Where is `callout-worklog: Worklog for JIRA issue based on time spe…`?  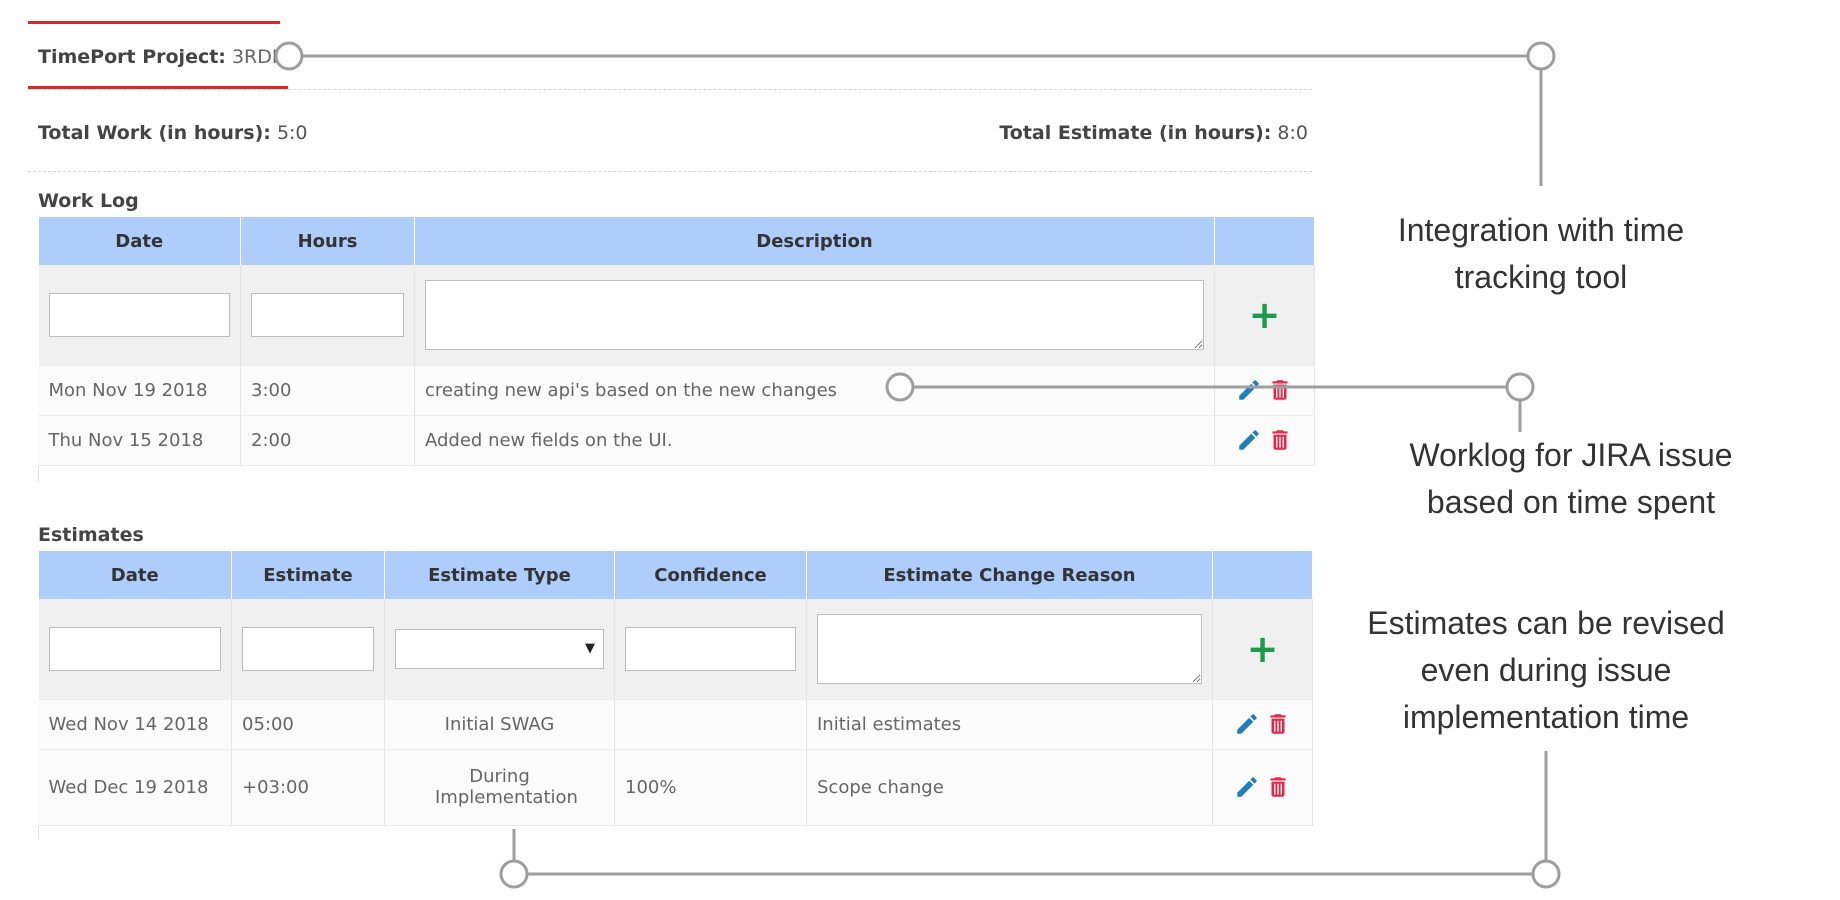
callout-worklog: Worklog for JIRA issue based on time spe… is located at coordinates (1571, 478).